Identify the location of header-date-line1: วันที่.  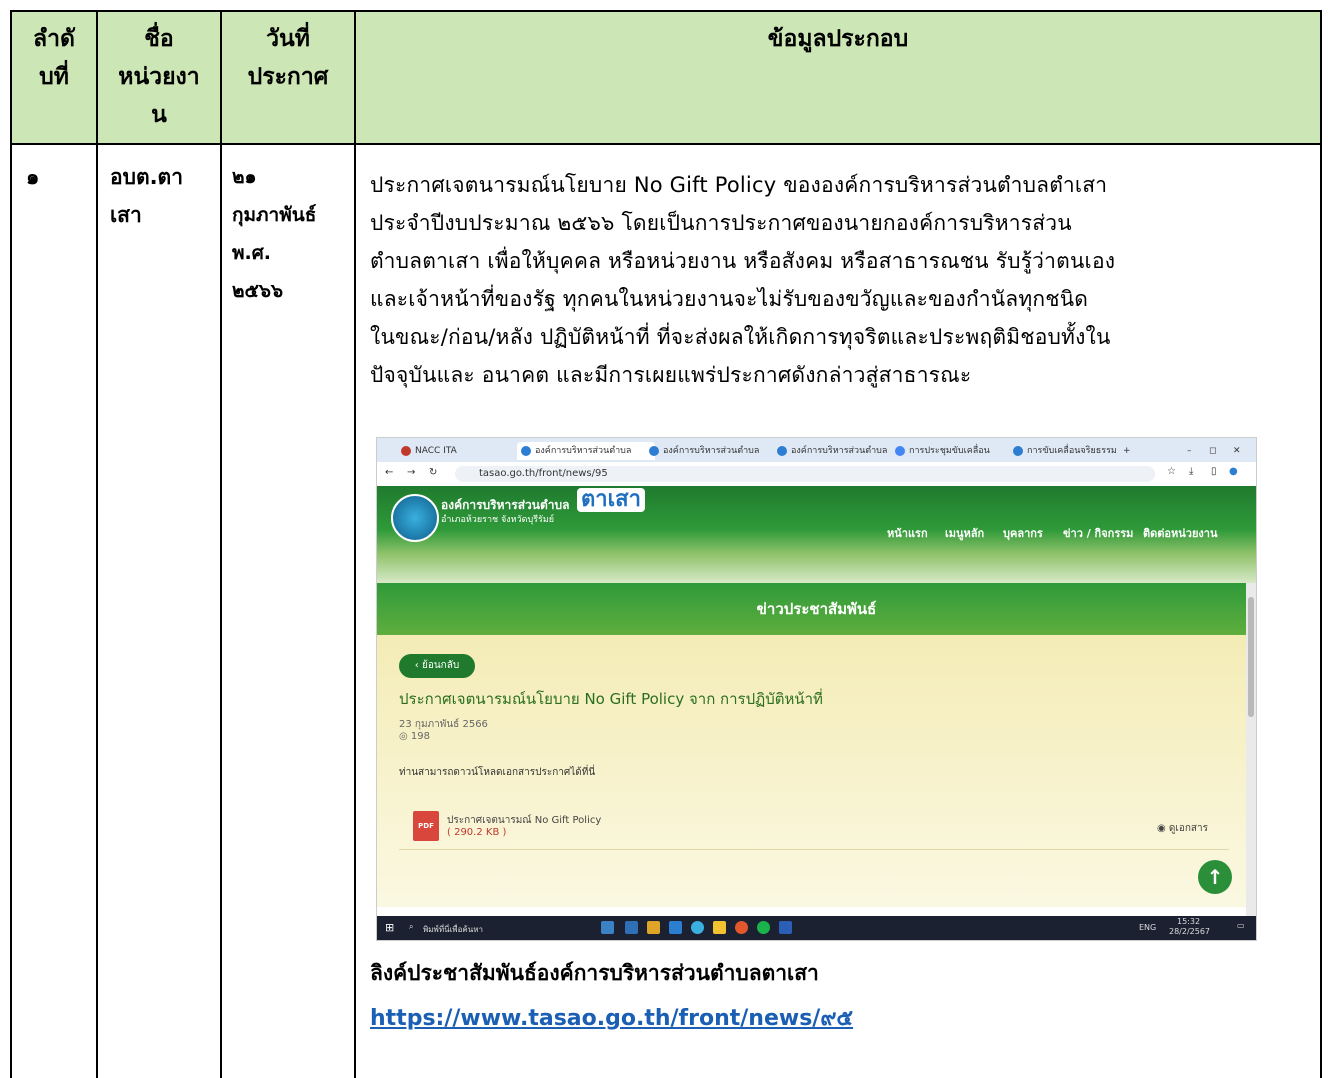
(288, 39).